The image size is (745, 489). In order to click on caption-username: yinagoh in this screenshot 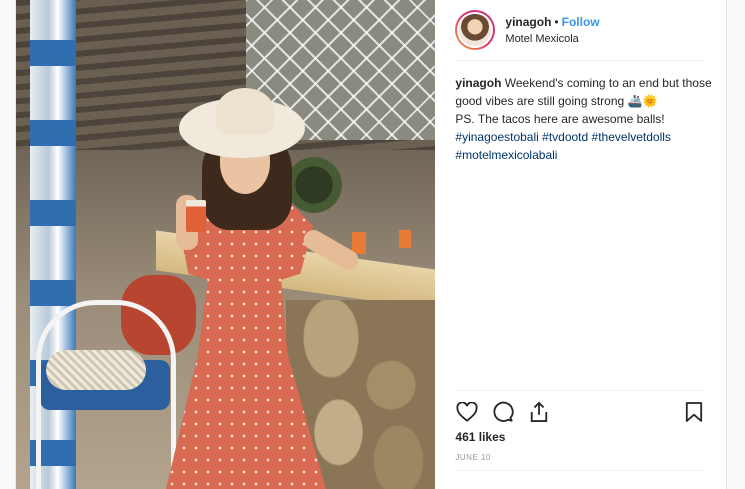, I will do `click(478, 83)`.